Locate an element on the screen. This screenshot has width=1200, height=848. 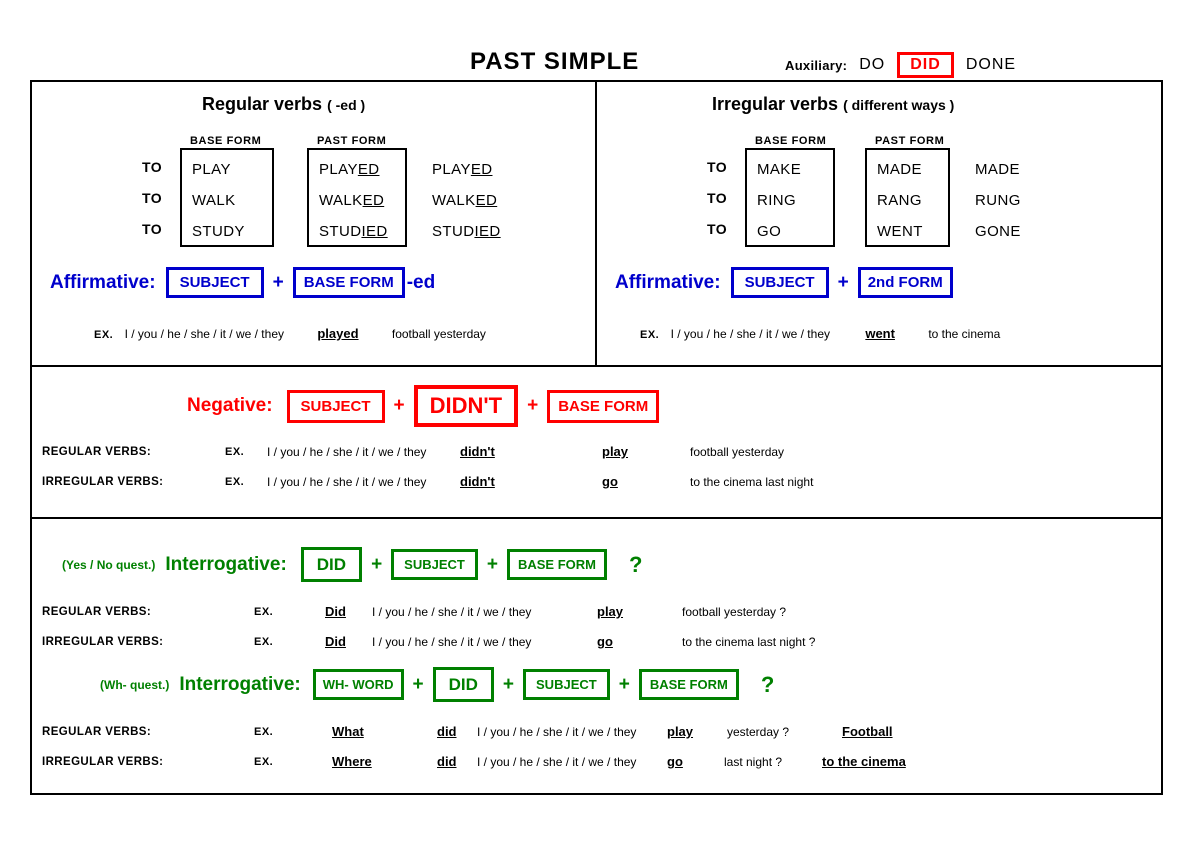
negative-label: Negative: is located at coordinates (230, 405).